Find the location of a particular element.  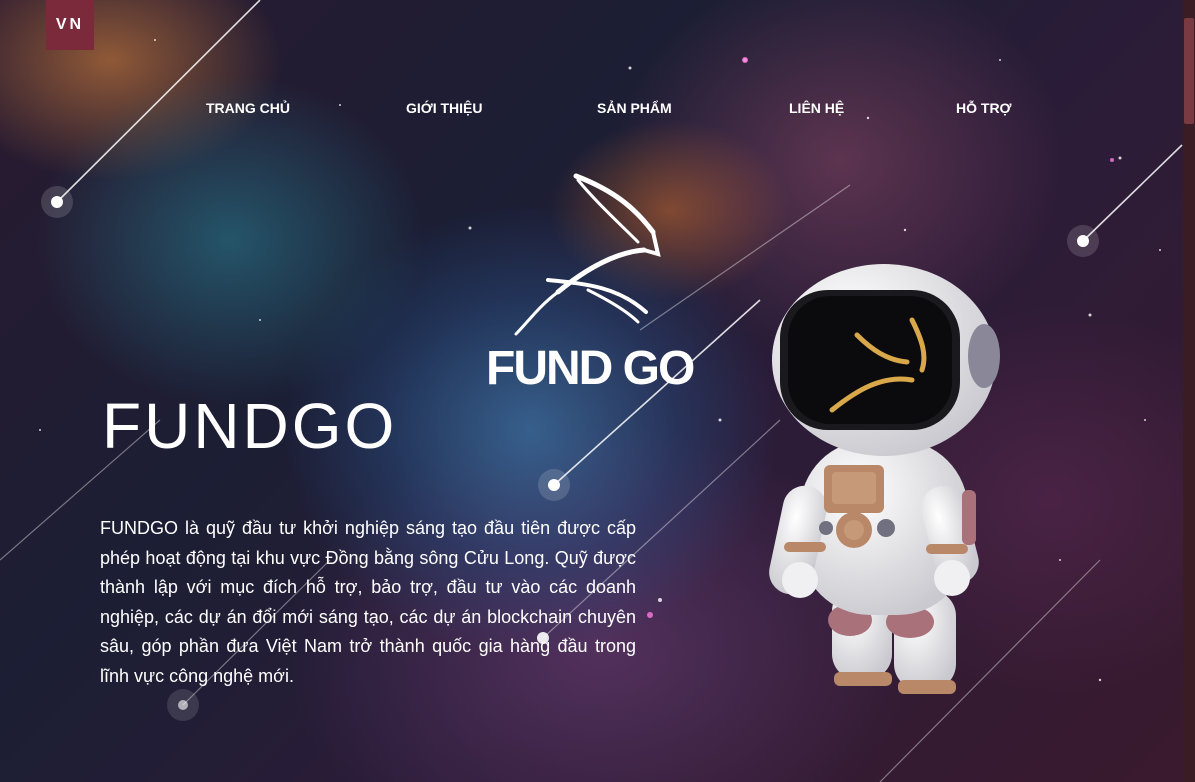

scrollbar-thumb is located at coordinates (1189, 71).